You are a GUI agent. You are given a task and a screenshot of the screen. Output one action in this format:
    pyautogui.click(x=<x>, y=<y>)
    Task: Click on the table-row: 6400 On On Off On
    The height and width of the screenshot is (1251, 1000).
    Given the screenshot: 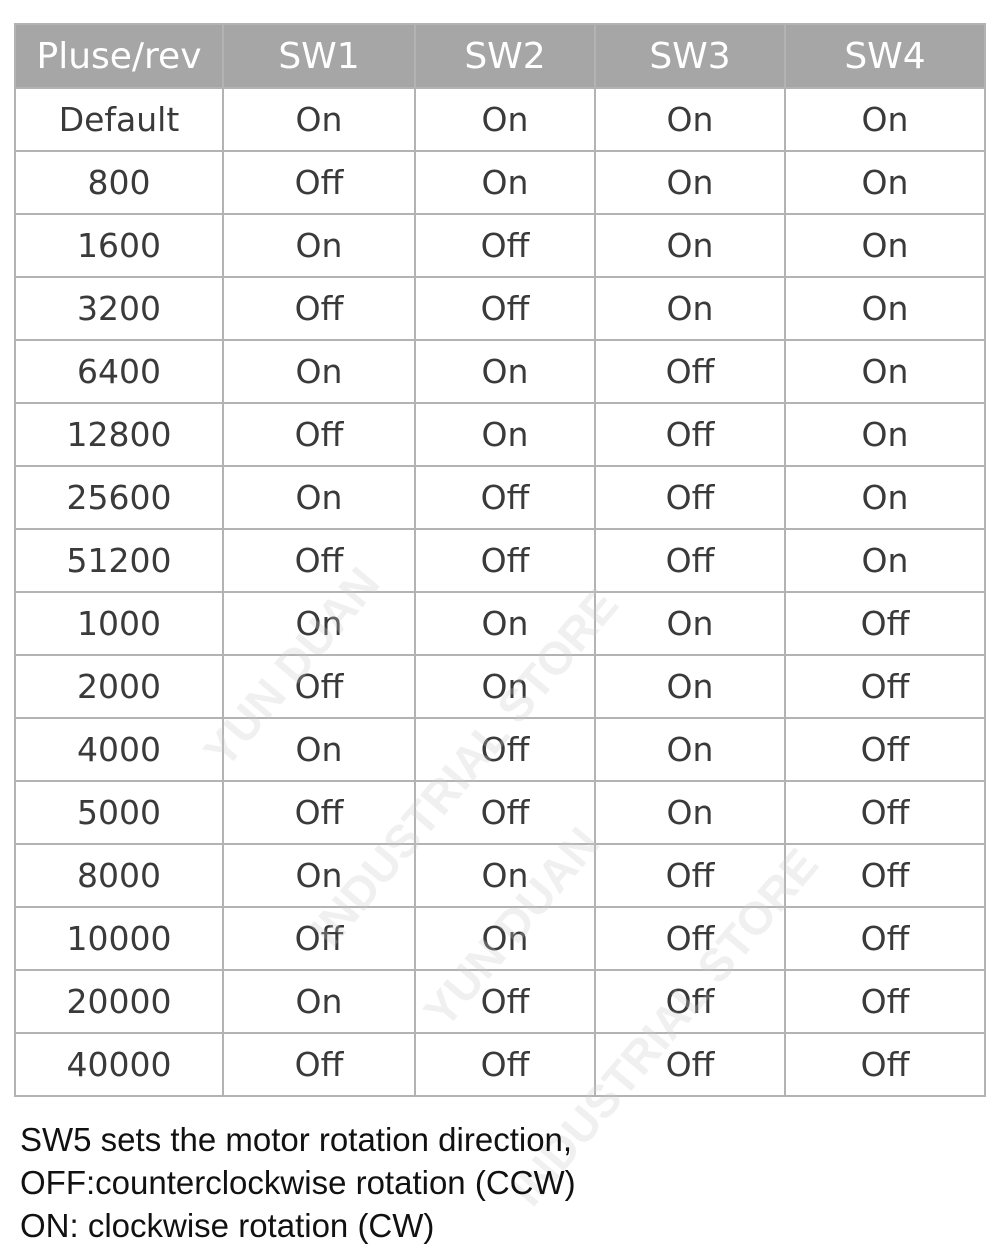 What is the action you would take?
    pyautogui.click(x=500, y=371)
    